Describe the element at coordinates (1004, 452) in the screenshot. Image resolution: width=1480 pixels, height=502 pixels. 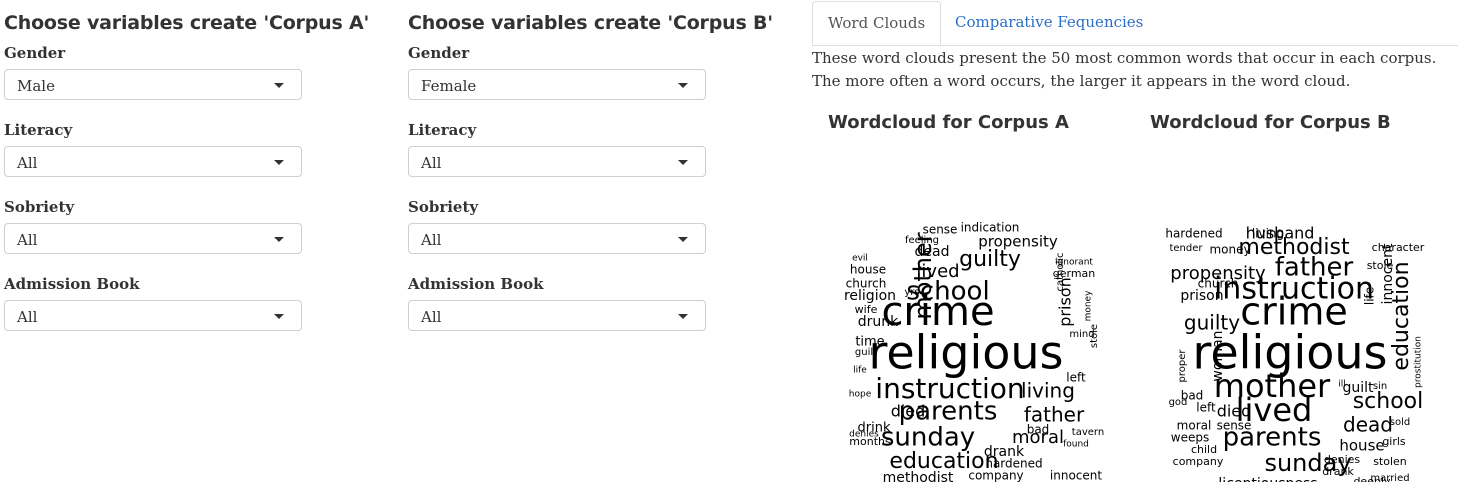
I see `wordcloud-a-word: drank` at that location.